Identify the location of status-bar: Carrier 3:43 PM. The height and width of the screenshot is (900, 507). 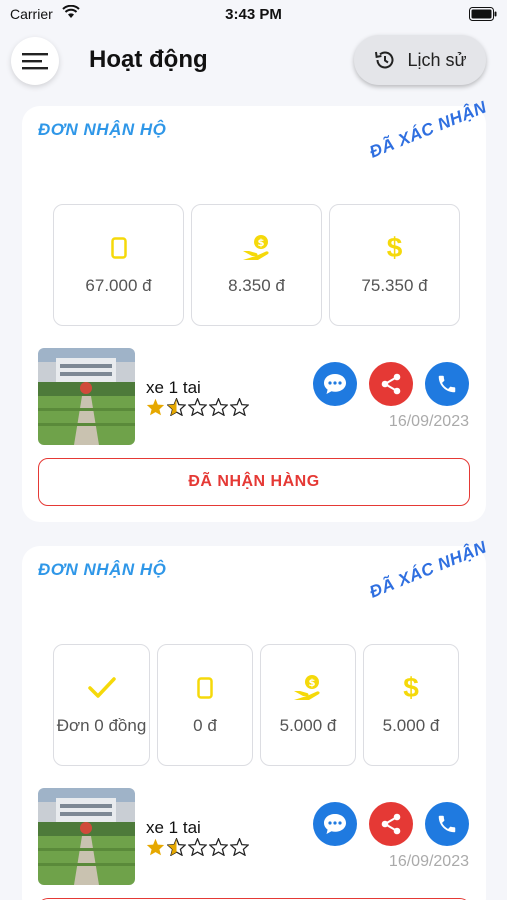
(253, 14).